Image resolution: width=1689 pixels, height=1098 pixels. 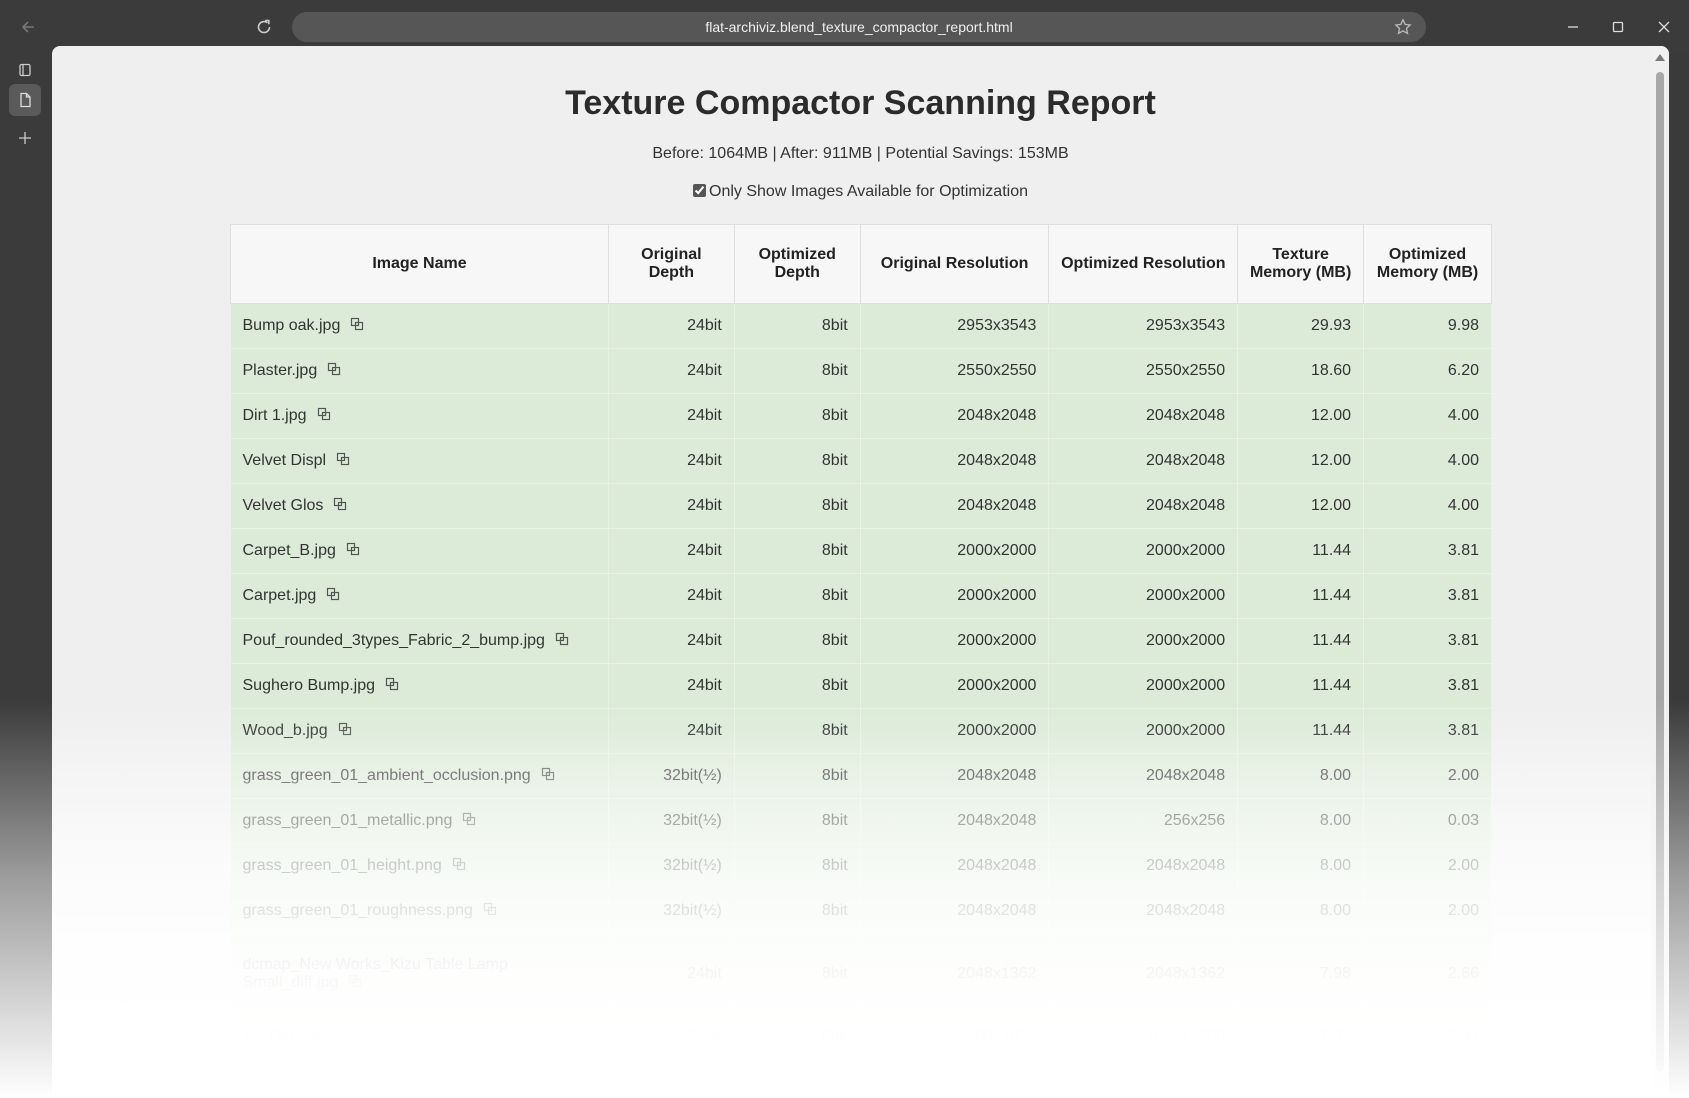 What do you see at coordinates (285, 730) in the screenshot?
I see `image-name: Wood_b.jpg` at bounding box center [285, 730].